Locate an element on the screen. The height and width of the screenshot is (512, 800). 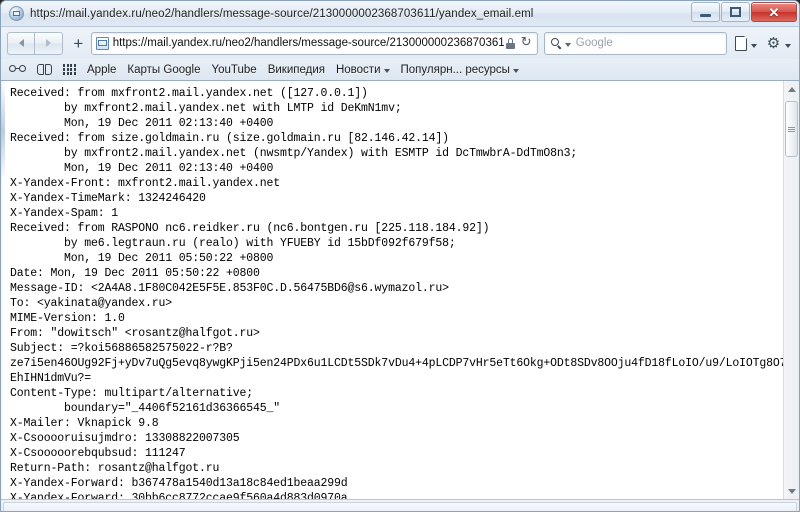
scroll-up-button is located at coordinates (791, 89).